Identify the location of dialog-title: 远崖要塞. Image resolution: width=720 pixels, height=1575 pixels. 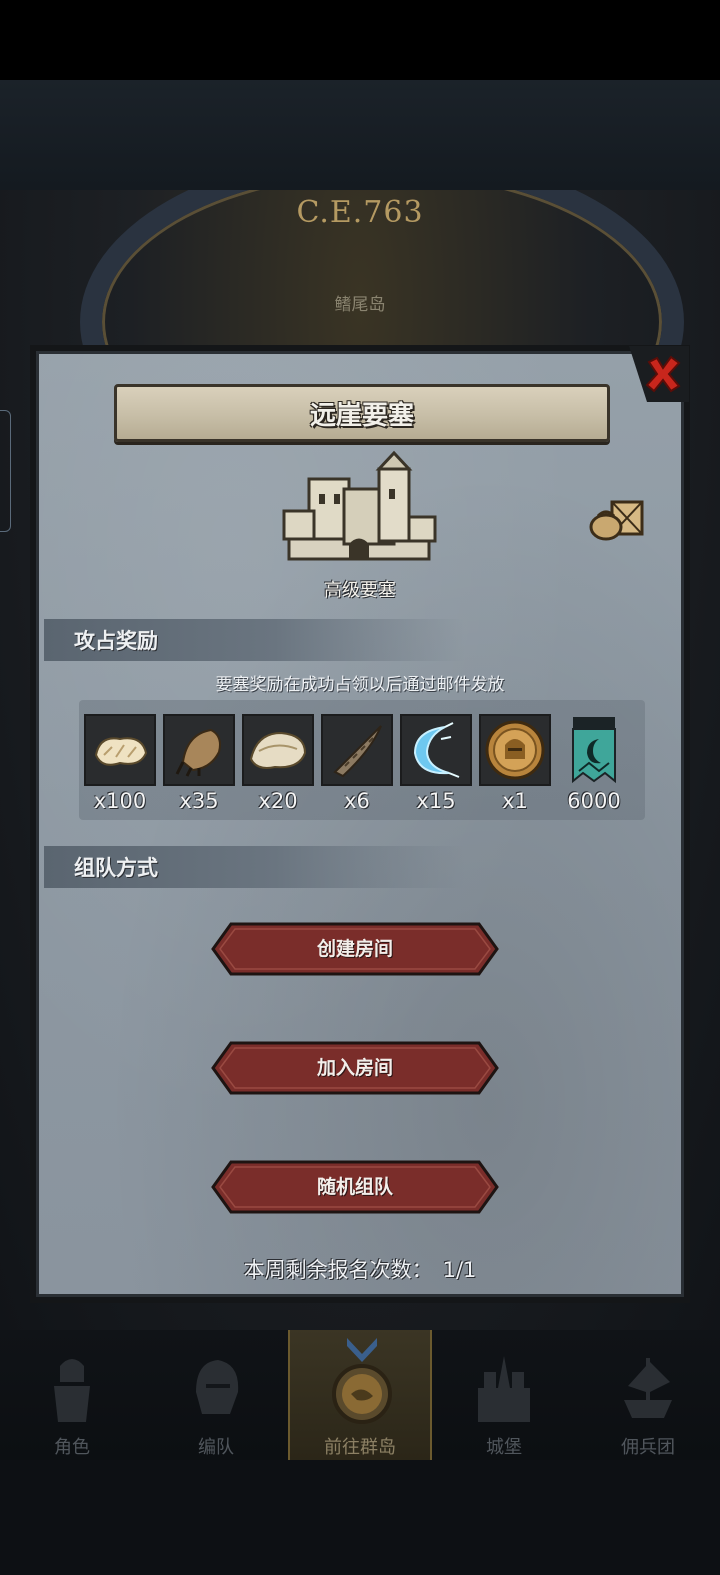
(361, 415).